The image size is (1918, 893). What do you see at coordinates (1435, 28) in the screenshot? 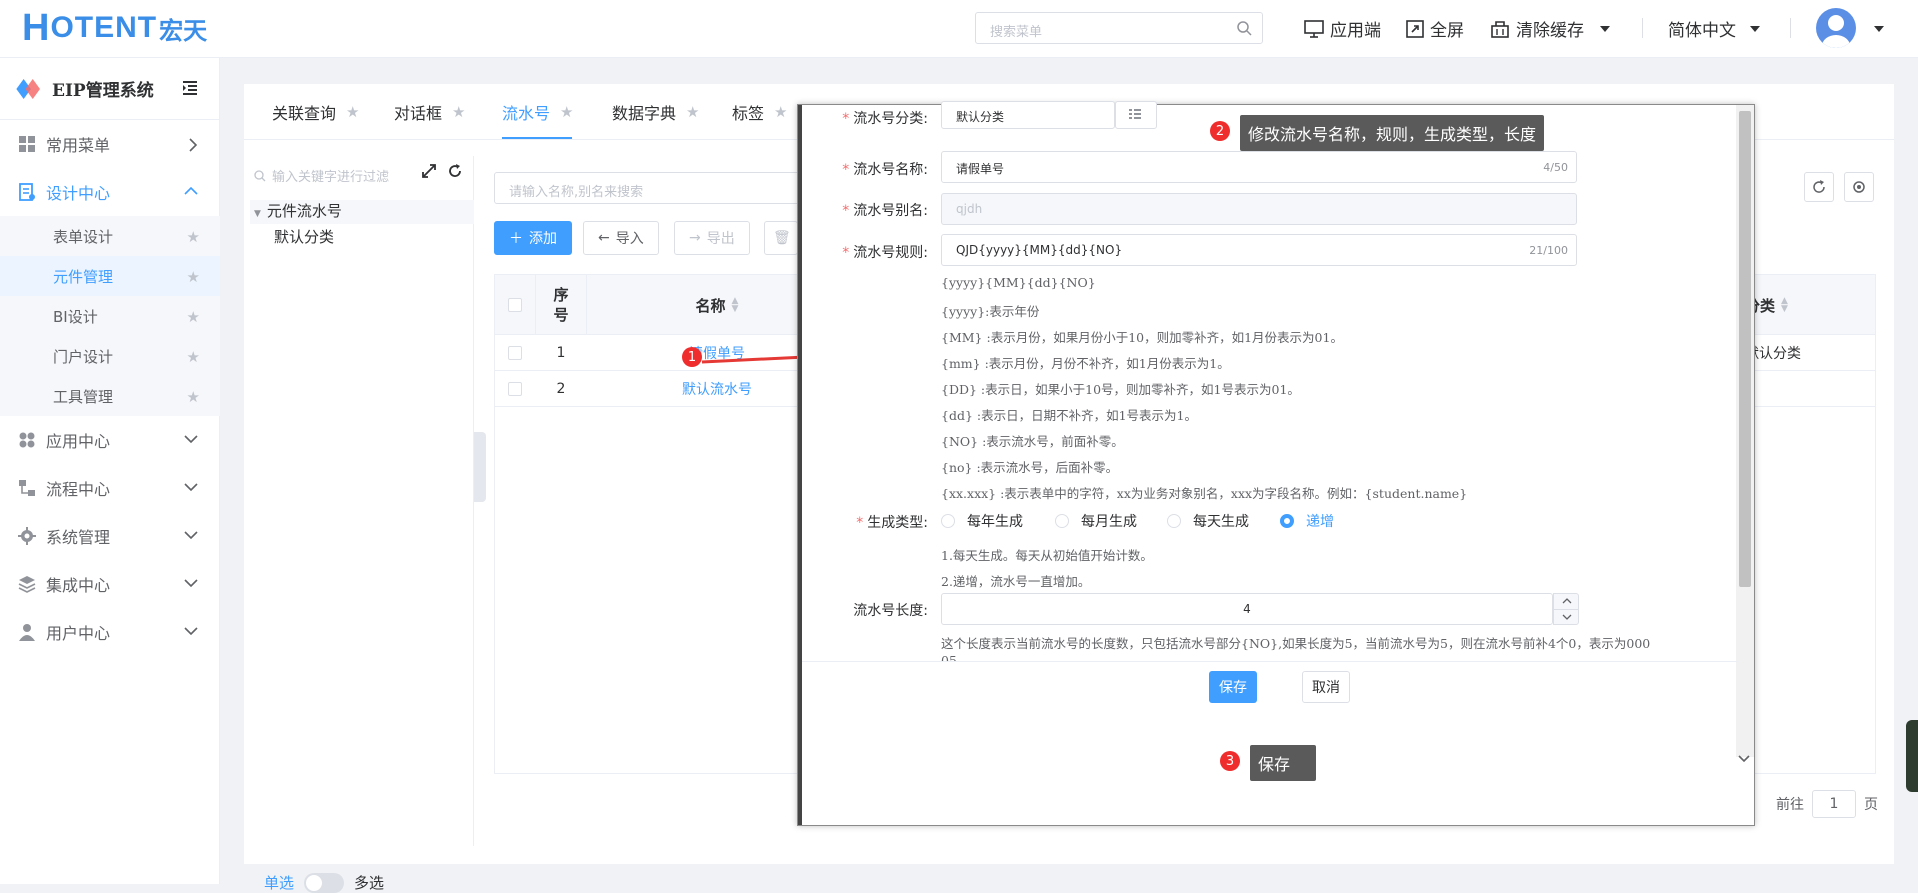
I see `fullscreen-button: 全屏` at bounding box center [1435, 28].